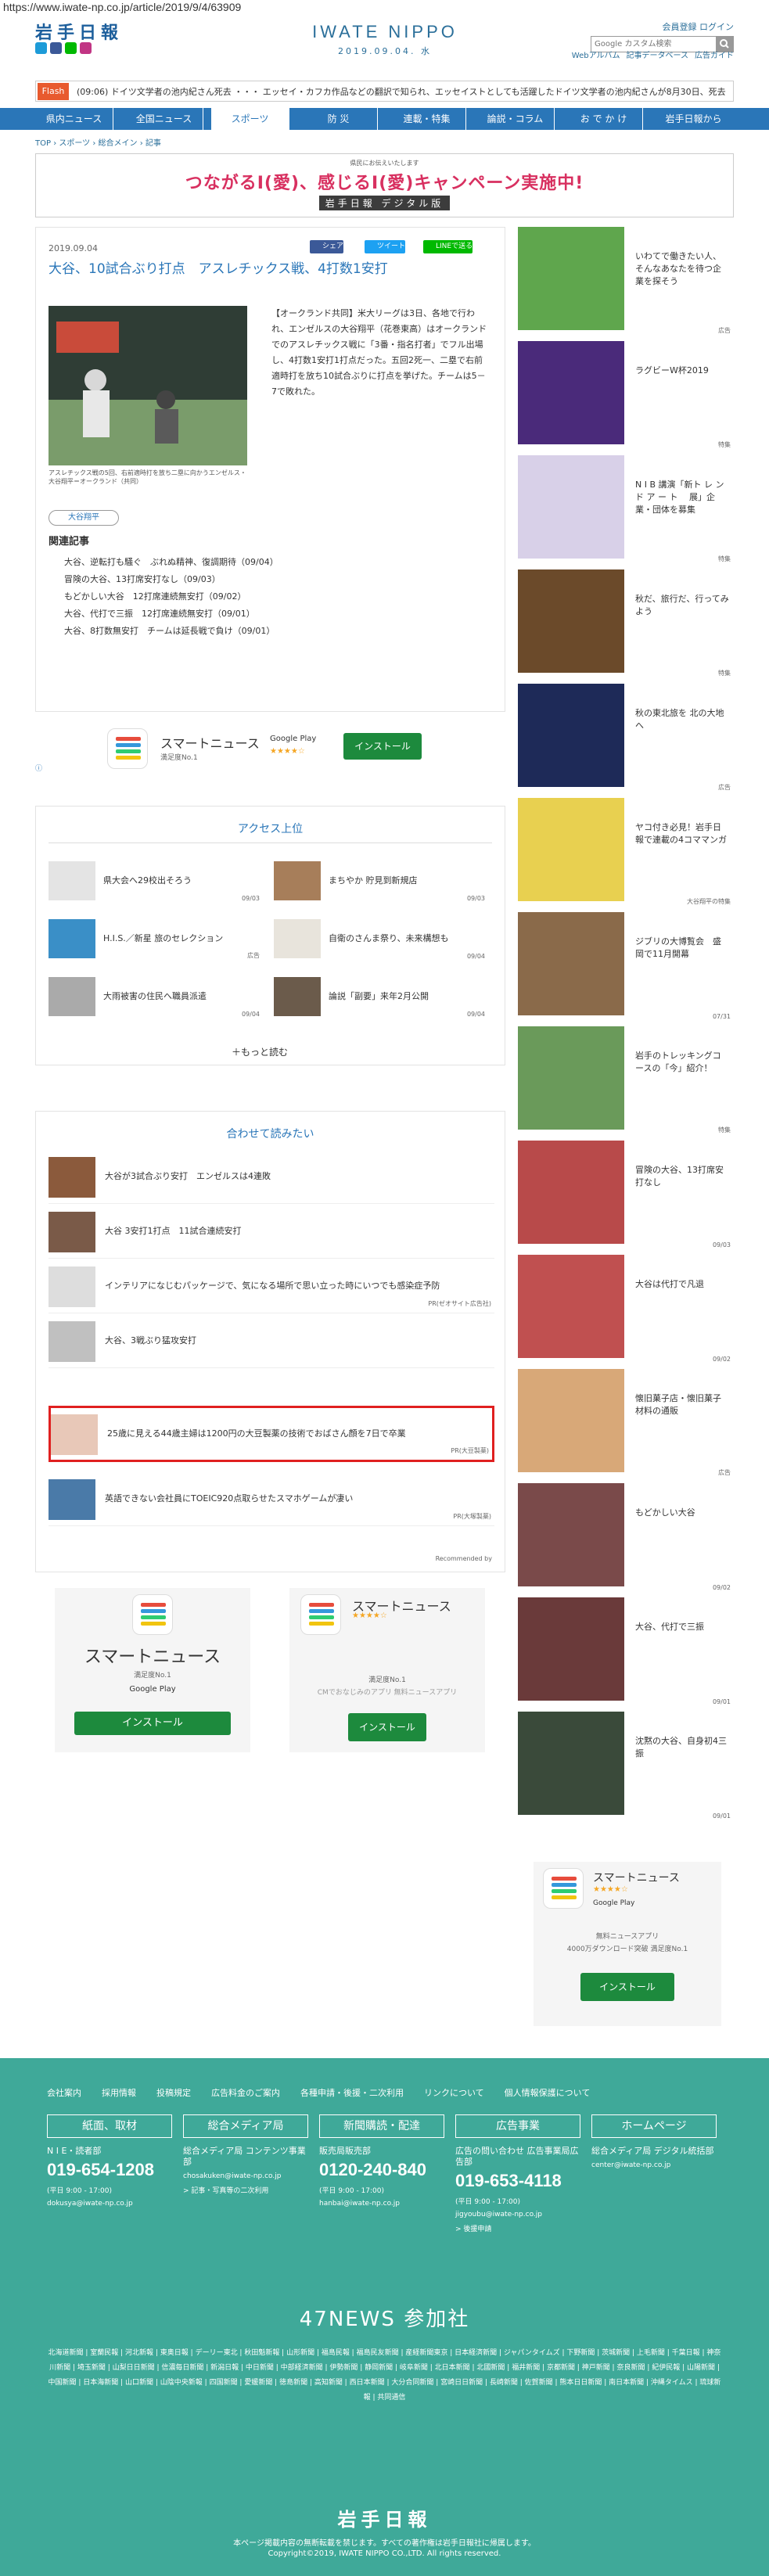 This screenshot has width=769, height=2576. I want to click on sidebar-item: もどかしい大谷 09/02, so click(626, 1538).